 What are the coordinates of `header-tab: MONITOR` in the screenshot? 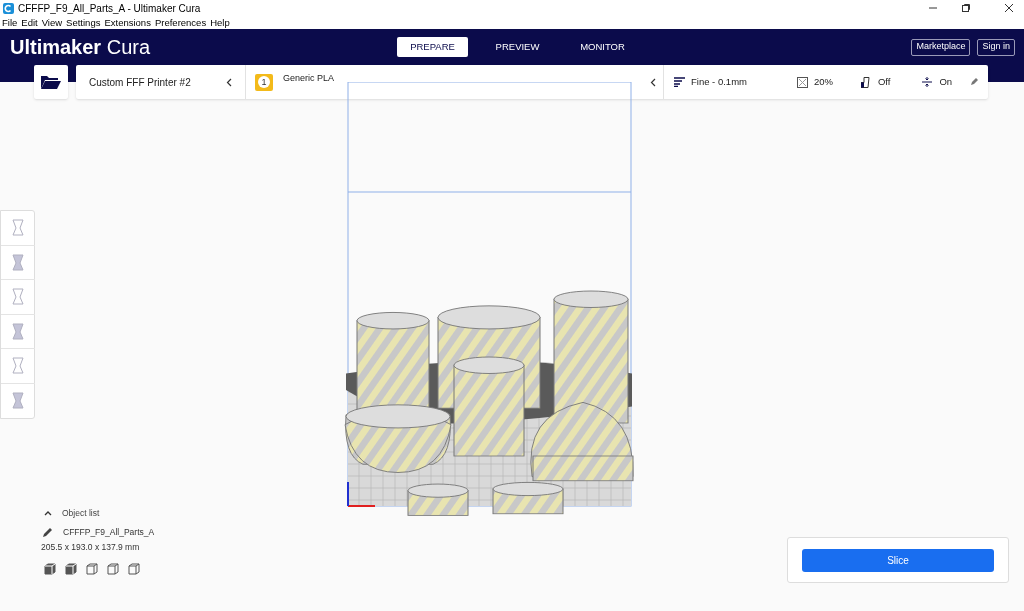 It's located at (602, 47).